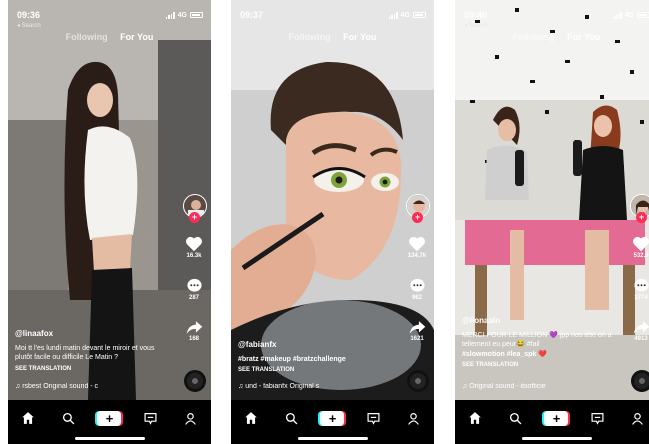 The width and height of the screenshot is (649, 444). What do you see at coordinates (641, 339) in the screenshot?
I see `share-count: 4913` at bounding box center [641, 339].